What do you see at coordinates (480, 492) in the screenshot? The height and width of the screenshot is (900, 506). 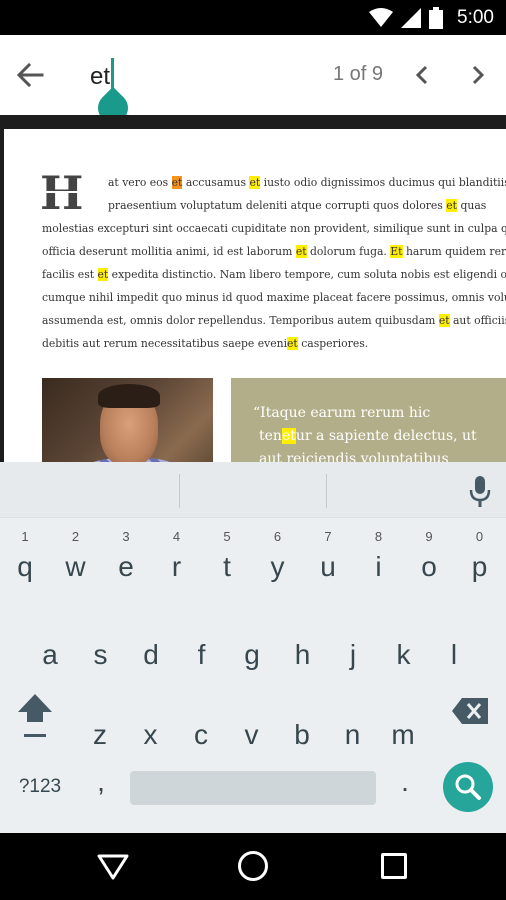 I see `microphone-icon` at bounding box center [480, 492].